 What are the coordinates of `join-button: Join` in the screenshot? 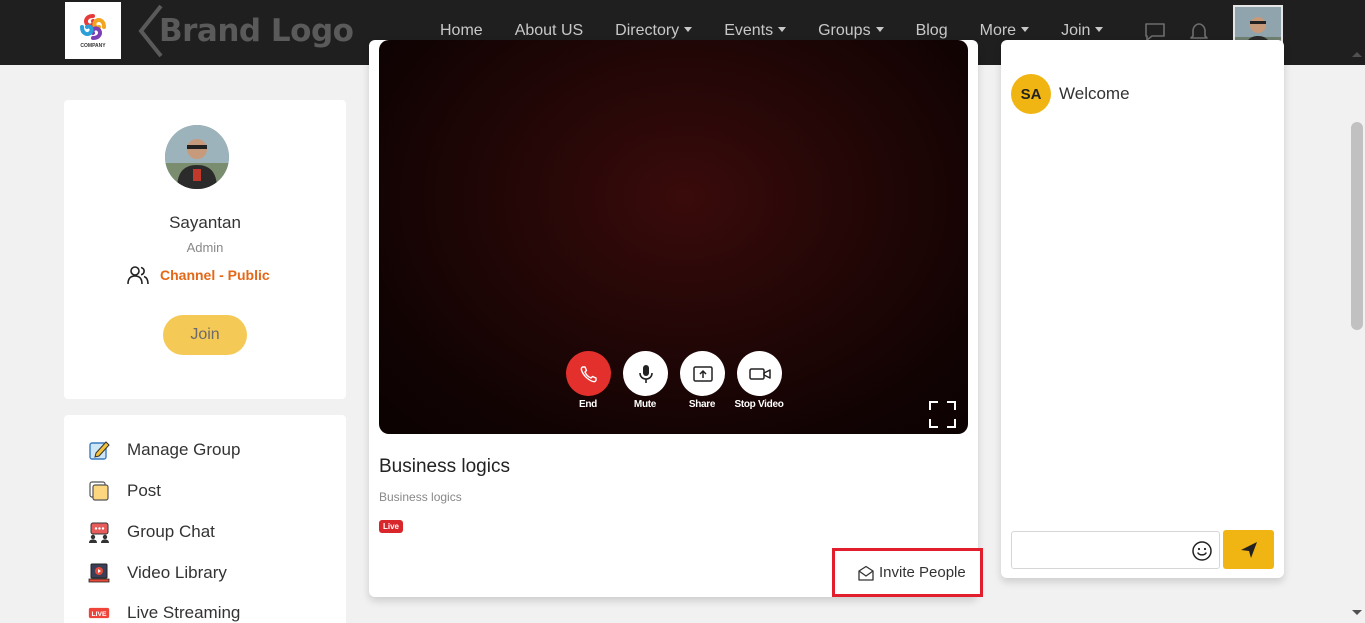 It's located at (205, 335).